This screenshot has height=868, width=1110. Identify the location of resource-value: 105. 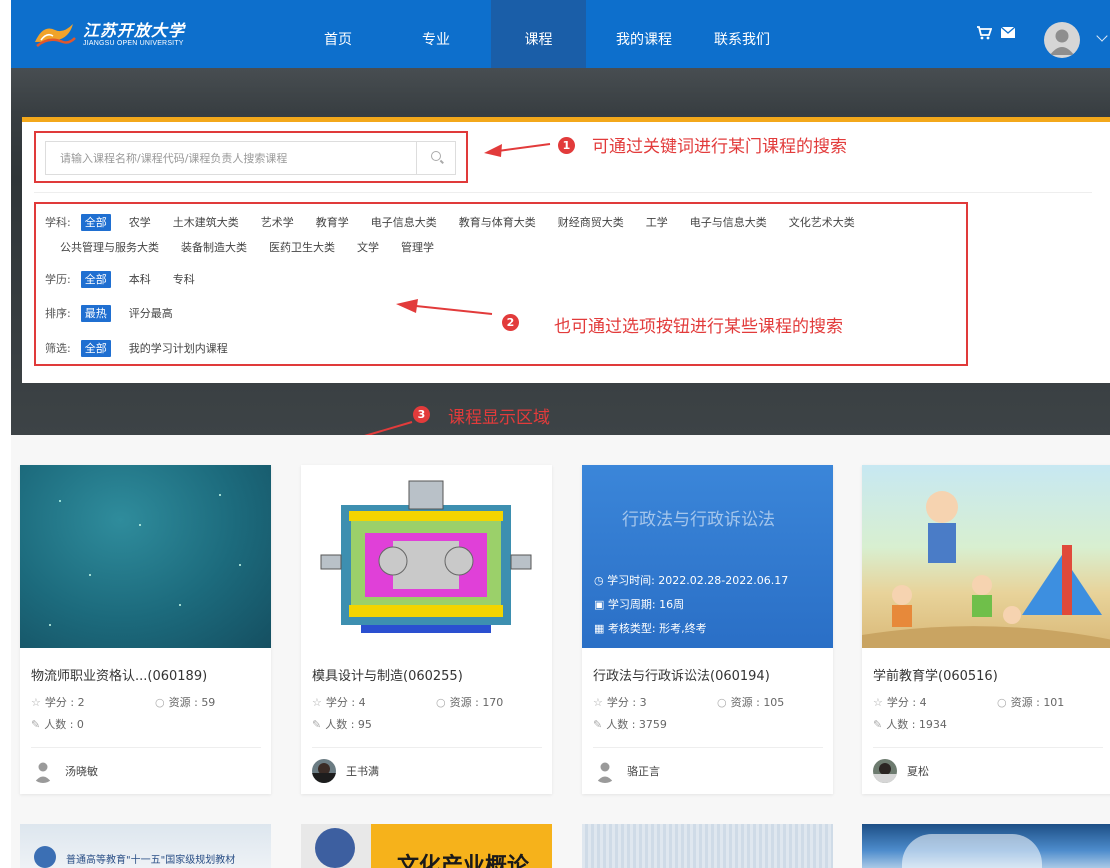
(774, 702).